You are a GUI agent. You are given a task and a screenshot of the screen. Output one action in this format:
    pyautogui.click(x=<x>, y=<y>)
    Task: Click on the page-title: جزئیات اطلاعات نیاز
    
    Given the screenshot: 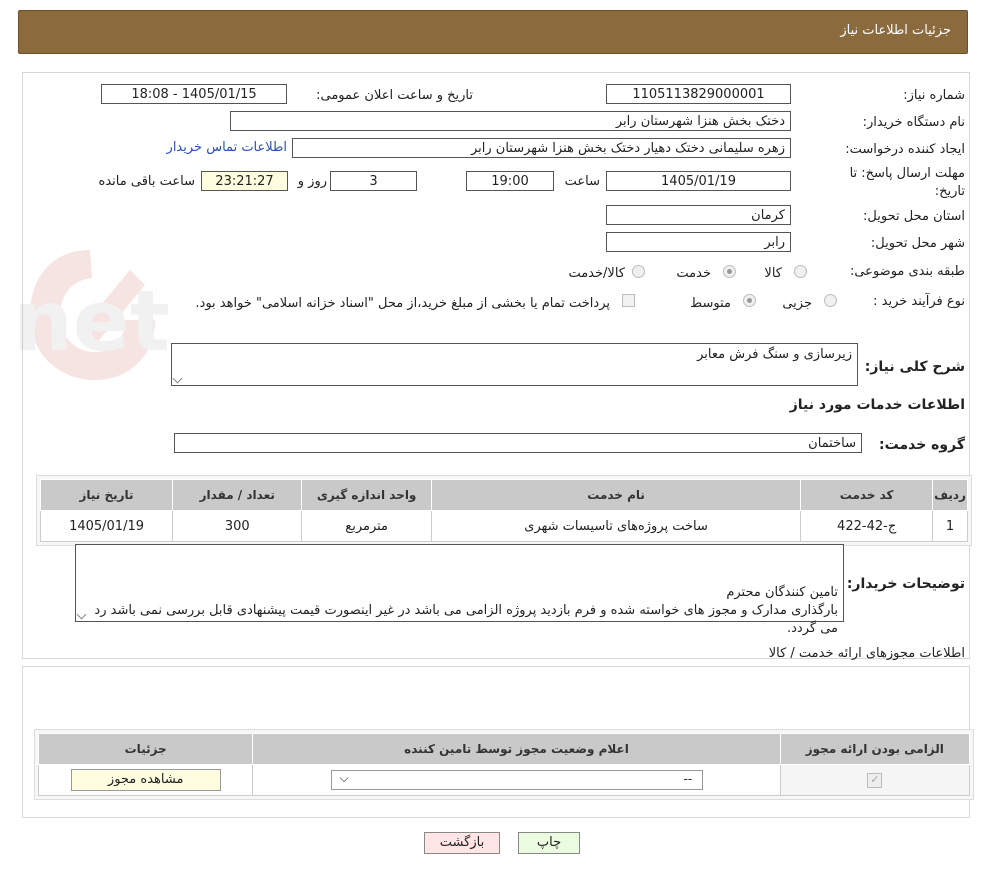 What is the action you would take?
    pyautogui.click(x=895, y=30)
    